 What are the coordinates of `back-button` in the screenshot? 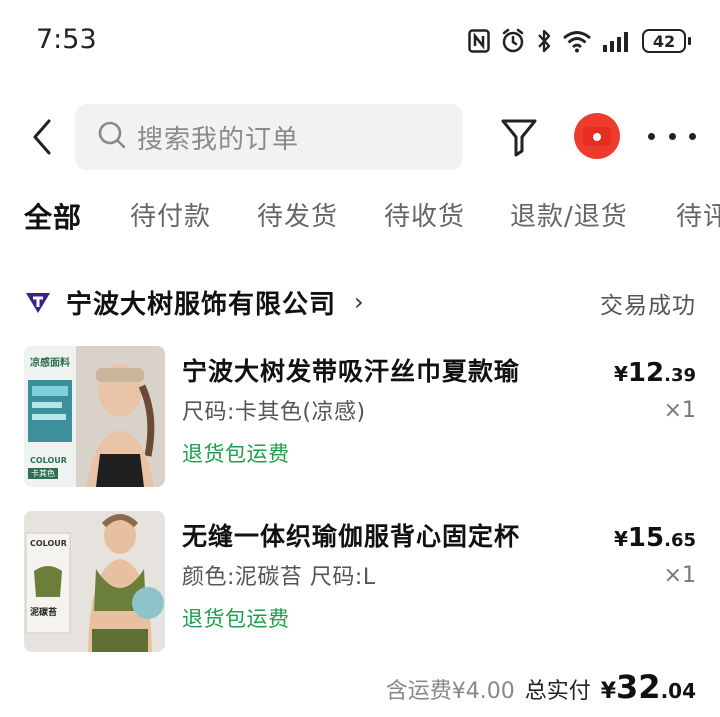 It's located at (42, 137).